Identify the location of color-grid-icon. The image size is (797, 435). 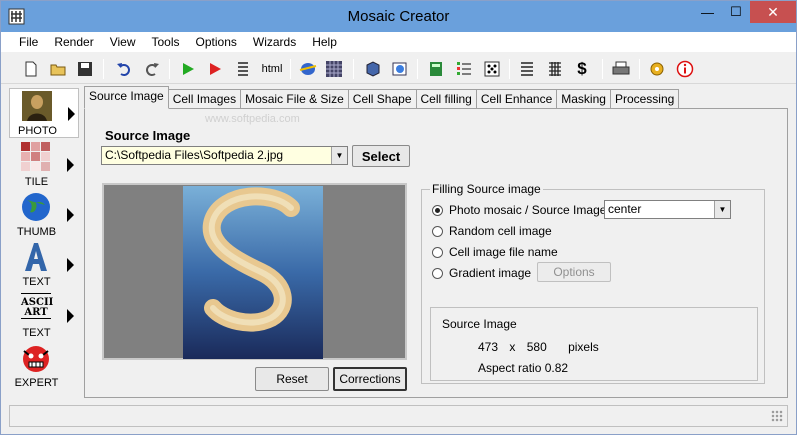
(334, 69).